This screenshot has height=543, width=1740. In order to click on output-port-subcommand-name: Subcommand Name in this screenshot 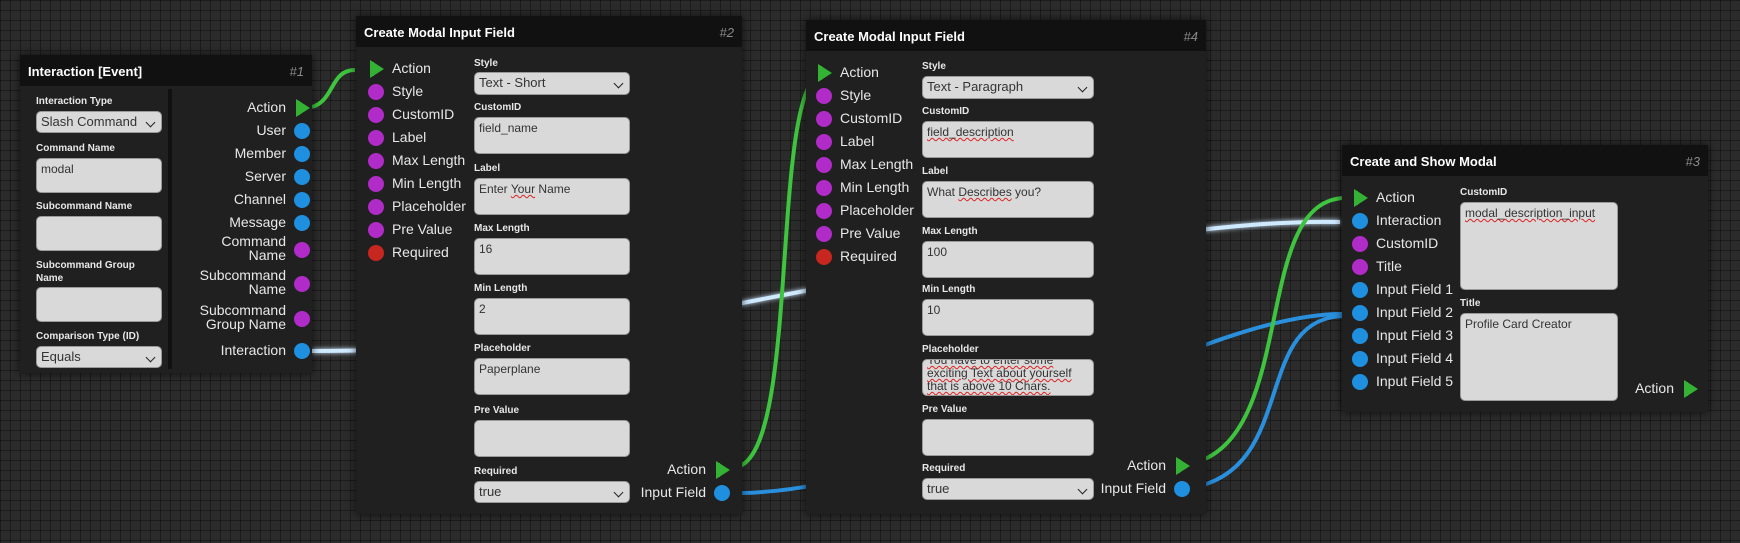, I will do `click(245, 286)`.